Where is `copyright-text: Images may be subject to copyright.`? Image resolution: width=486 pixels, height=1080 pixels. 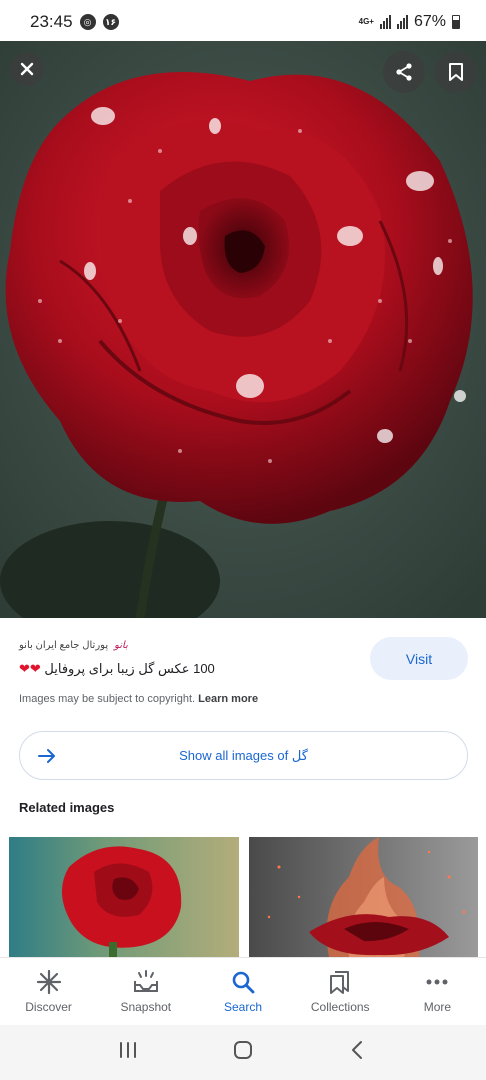
copyright-text: Images may be subject to copyright. is located at coordinates (107, 699).